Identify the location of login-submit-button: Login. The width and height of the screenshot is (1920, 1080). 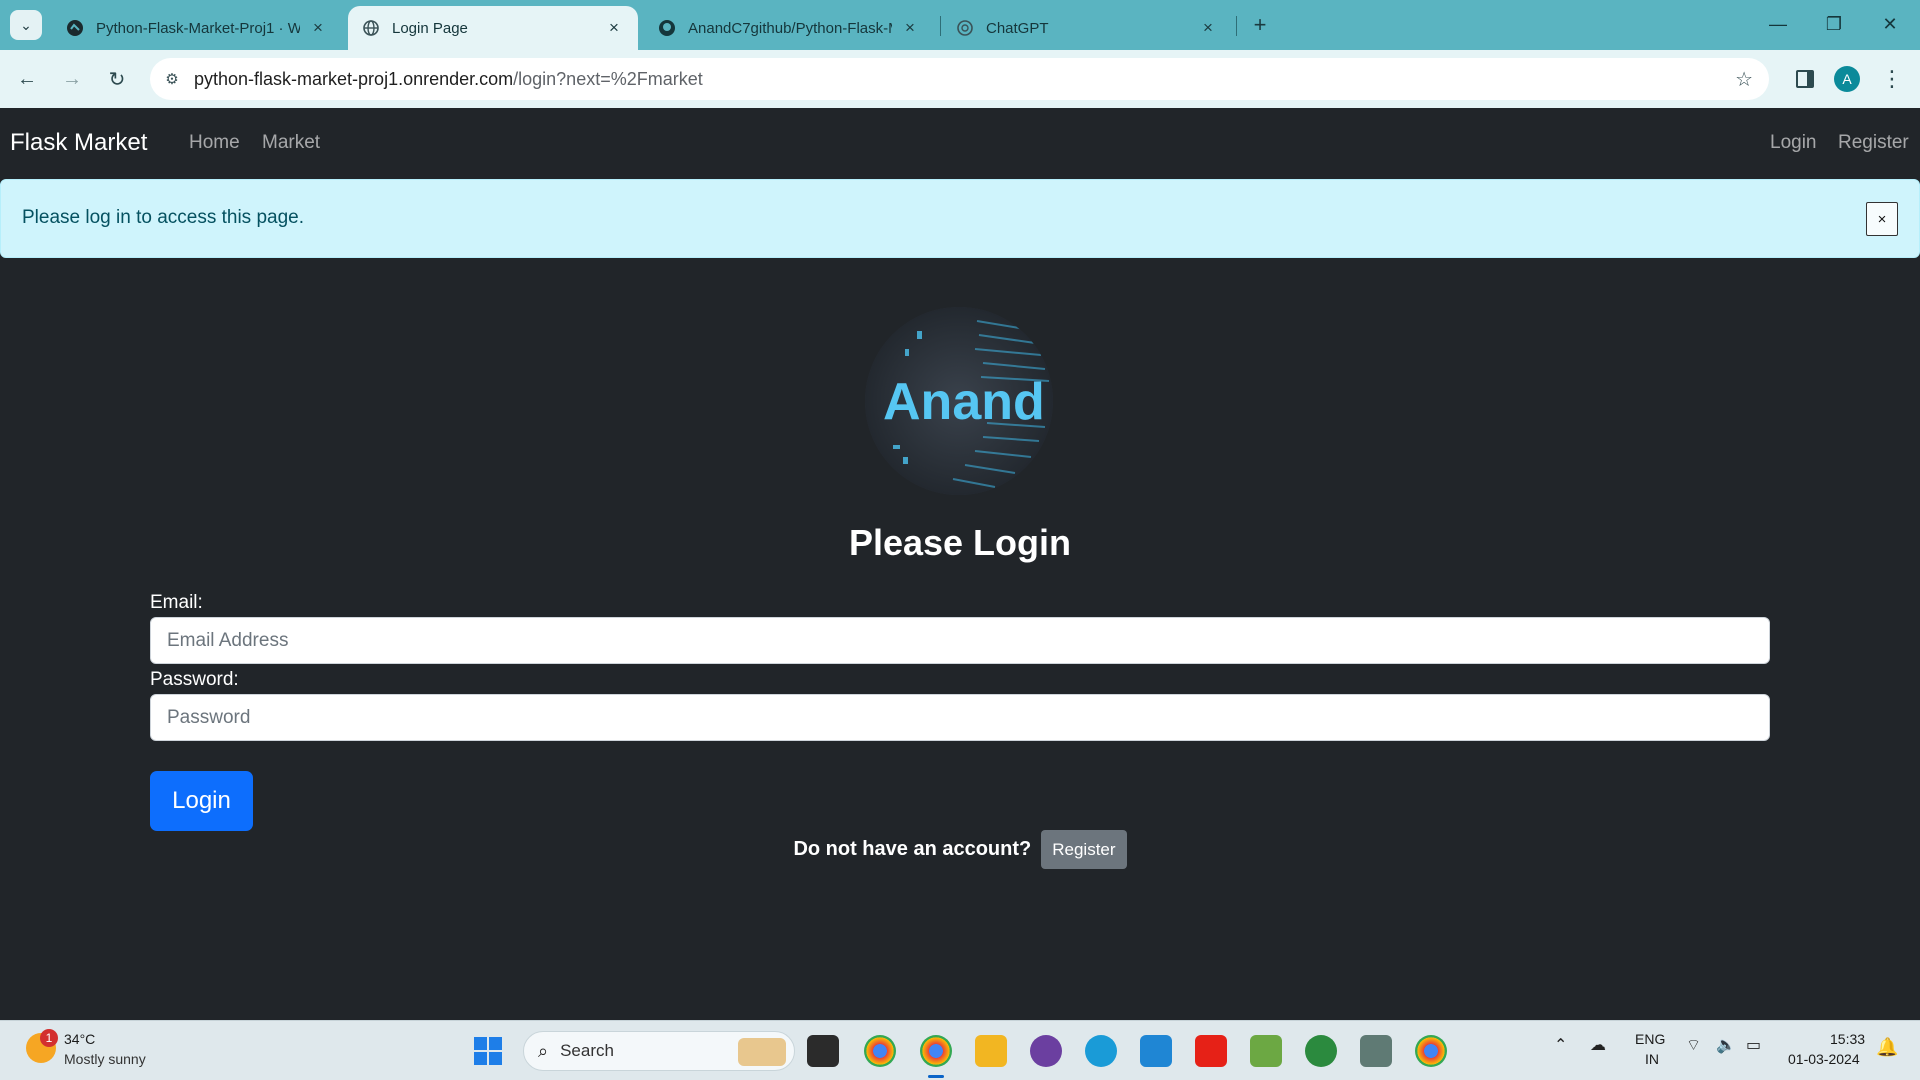
(201, 801).